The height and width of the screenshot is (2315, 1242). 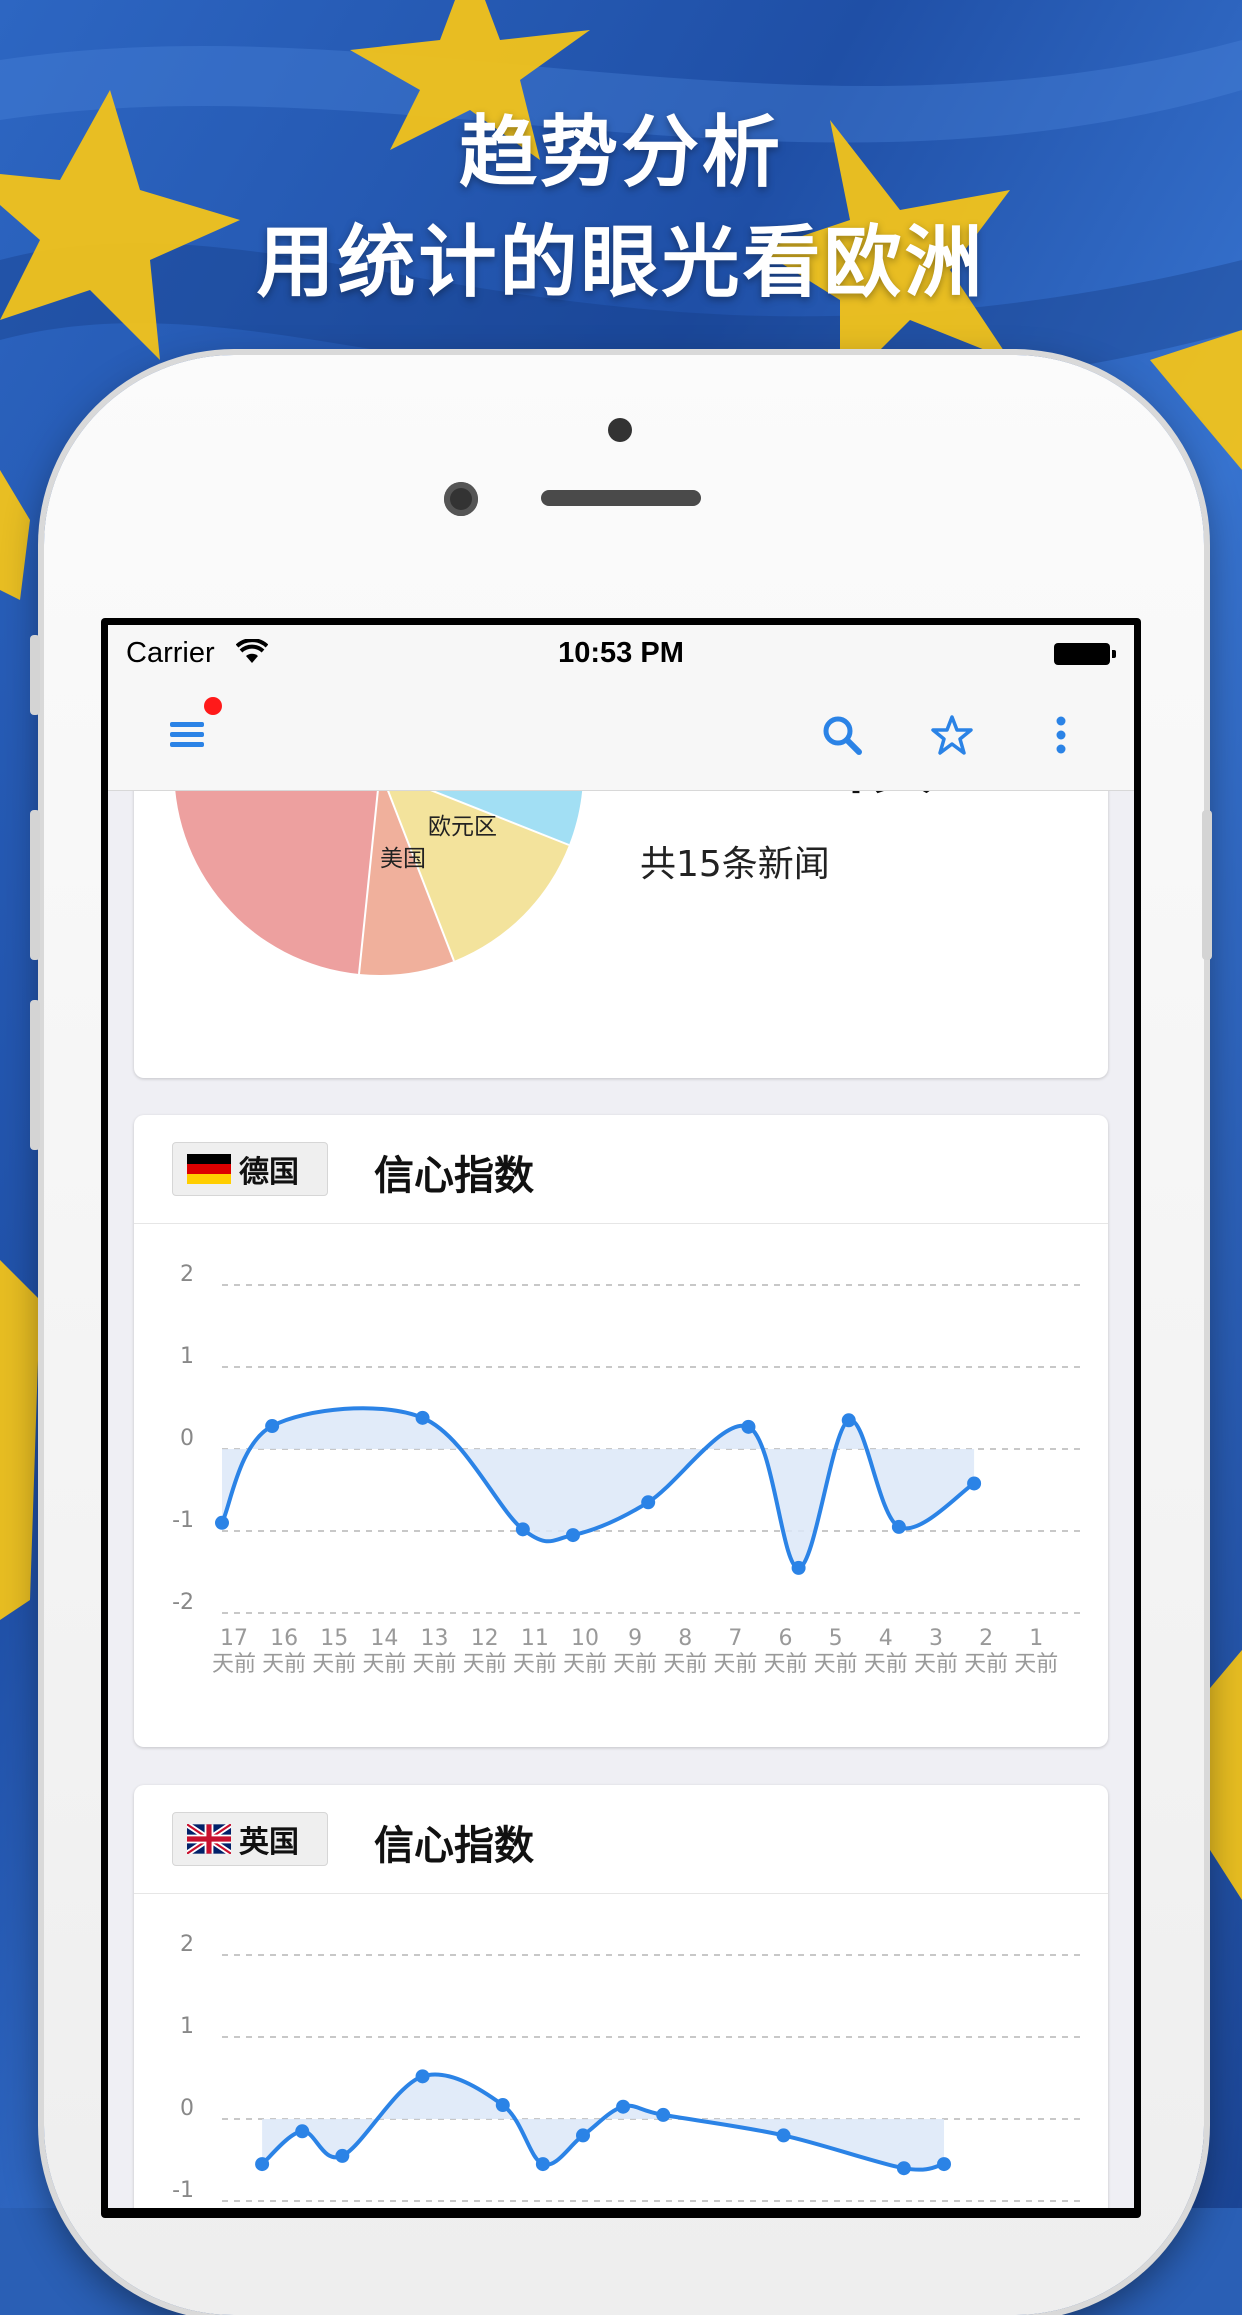 What do you see at coordinates (621, 1839) in the screenshot?
I see `chart-card-header: 英国 信心指数` at bounding box center [621, 1839].